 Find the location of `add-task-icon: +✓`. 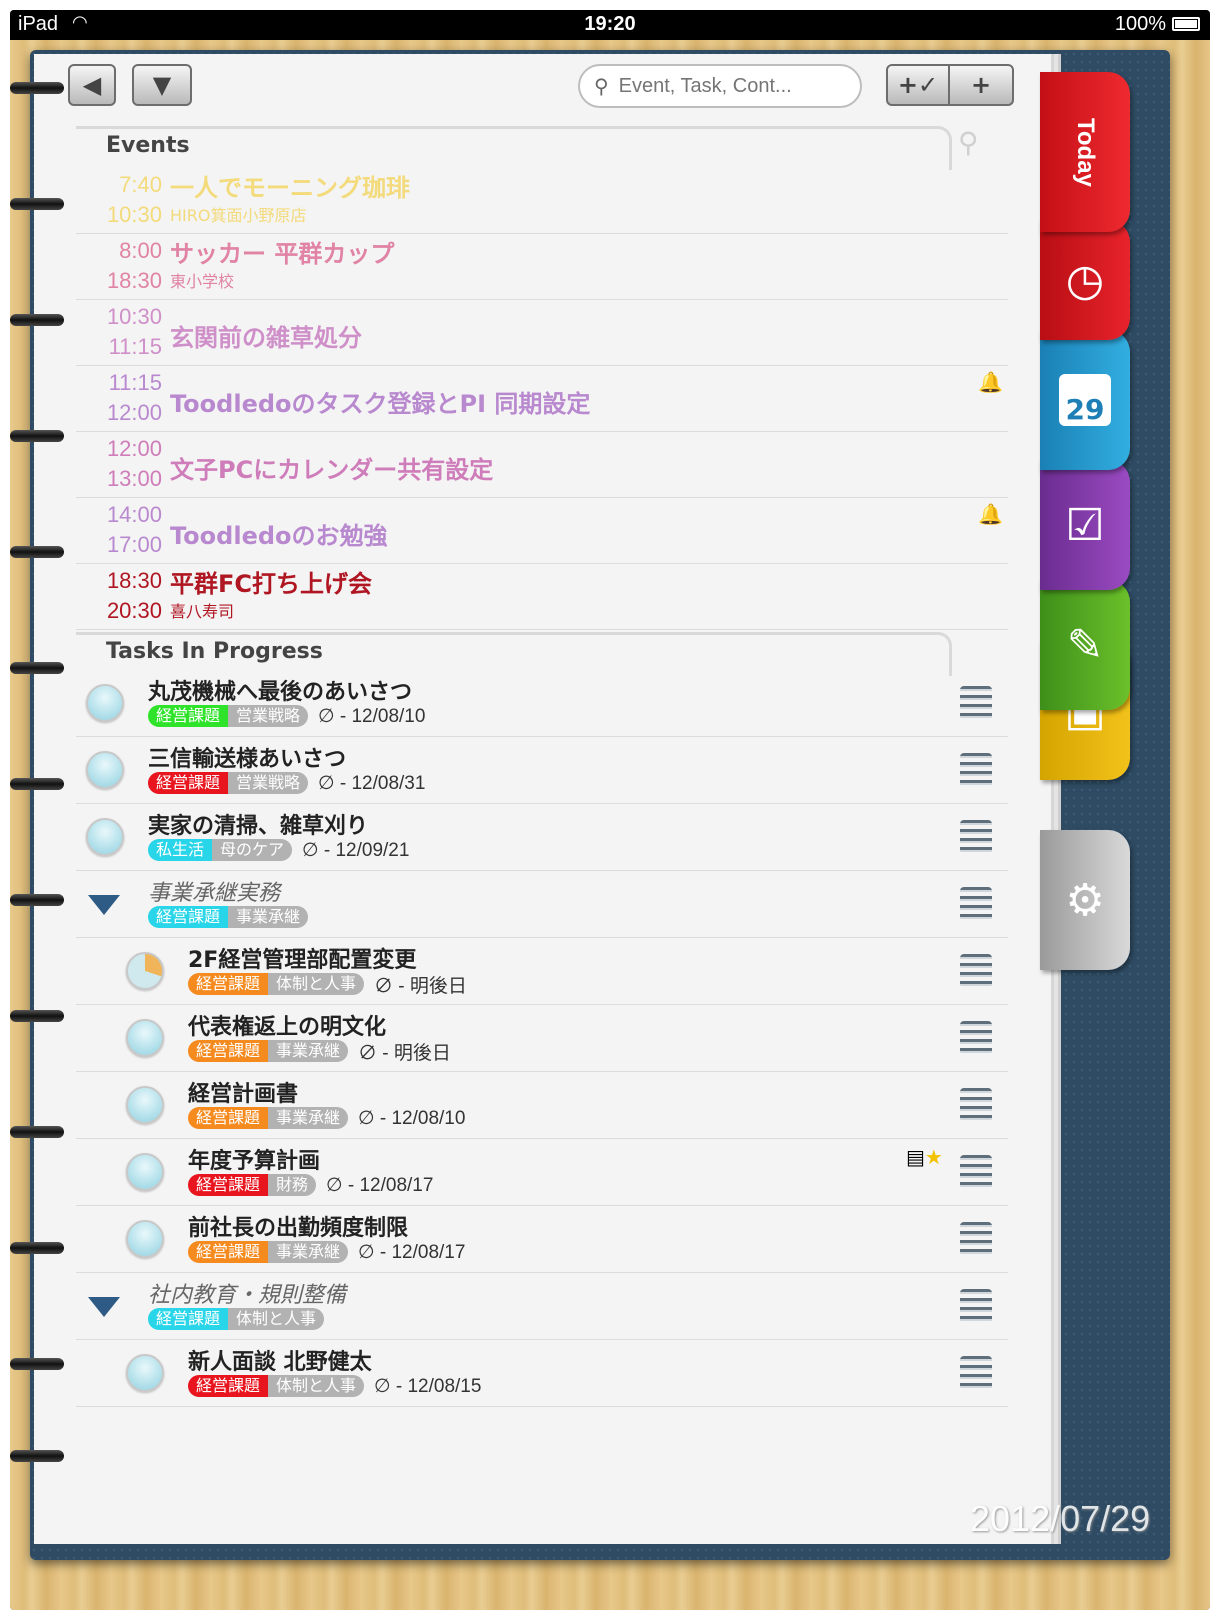

add-task-icon: +✓ is located at coordinates (918, 85).